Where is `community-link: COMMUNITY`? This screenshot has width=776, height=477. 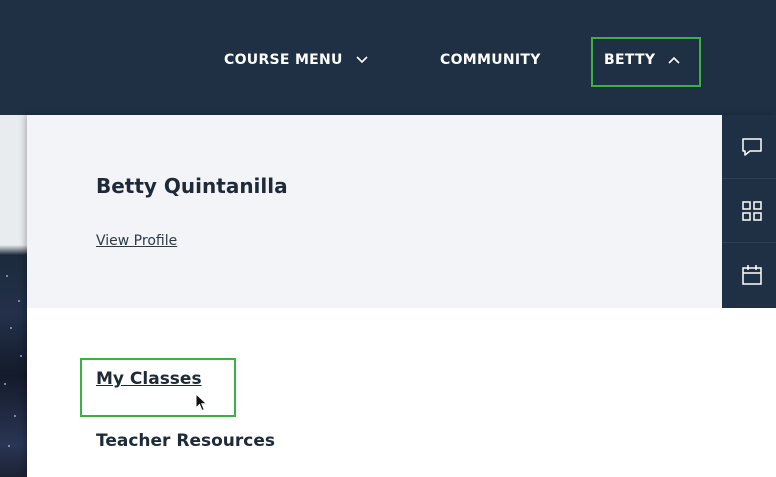
community-link: COMMUNITY is located at coordinates (490, 60).